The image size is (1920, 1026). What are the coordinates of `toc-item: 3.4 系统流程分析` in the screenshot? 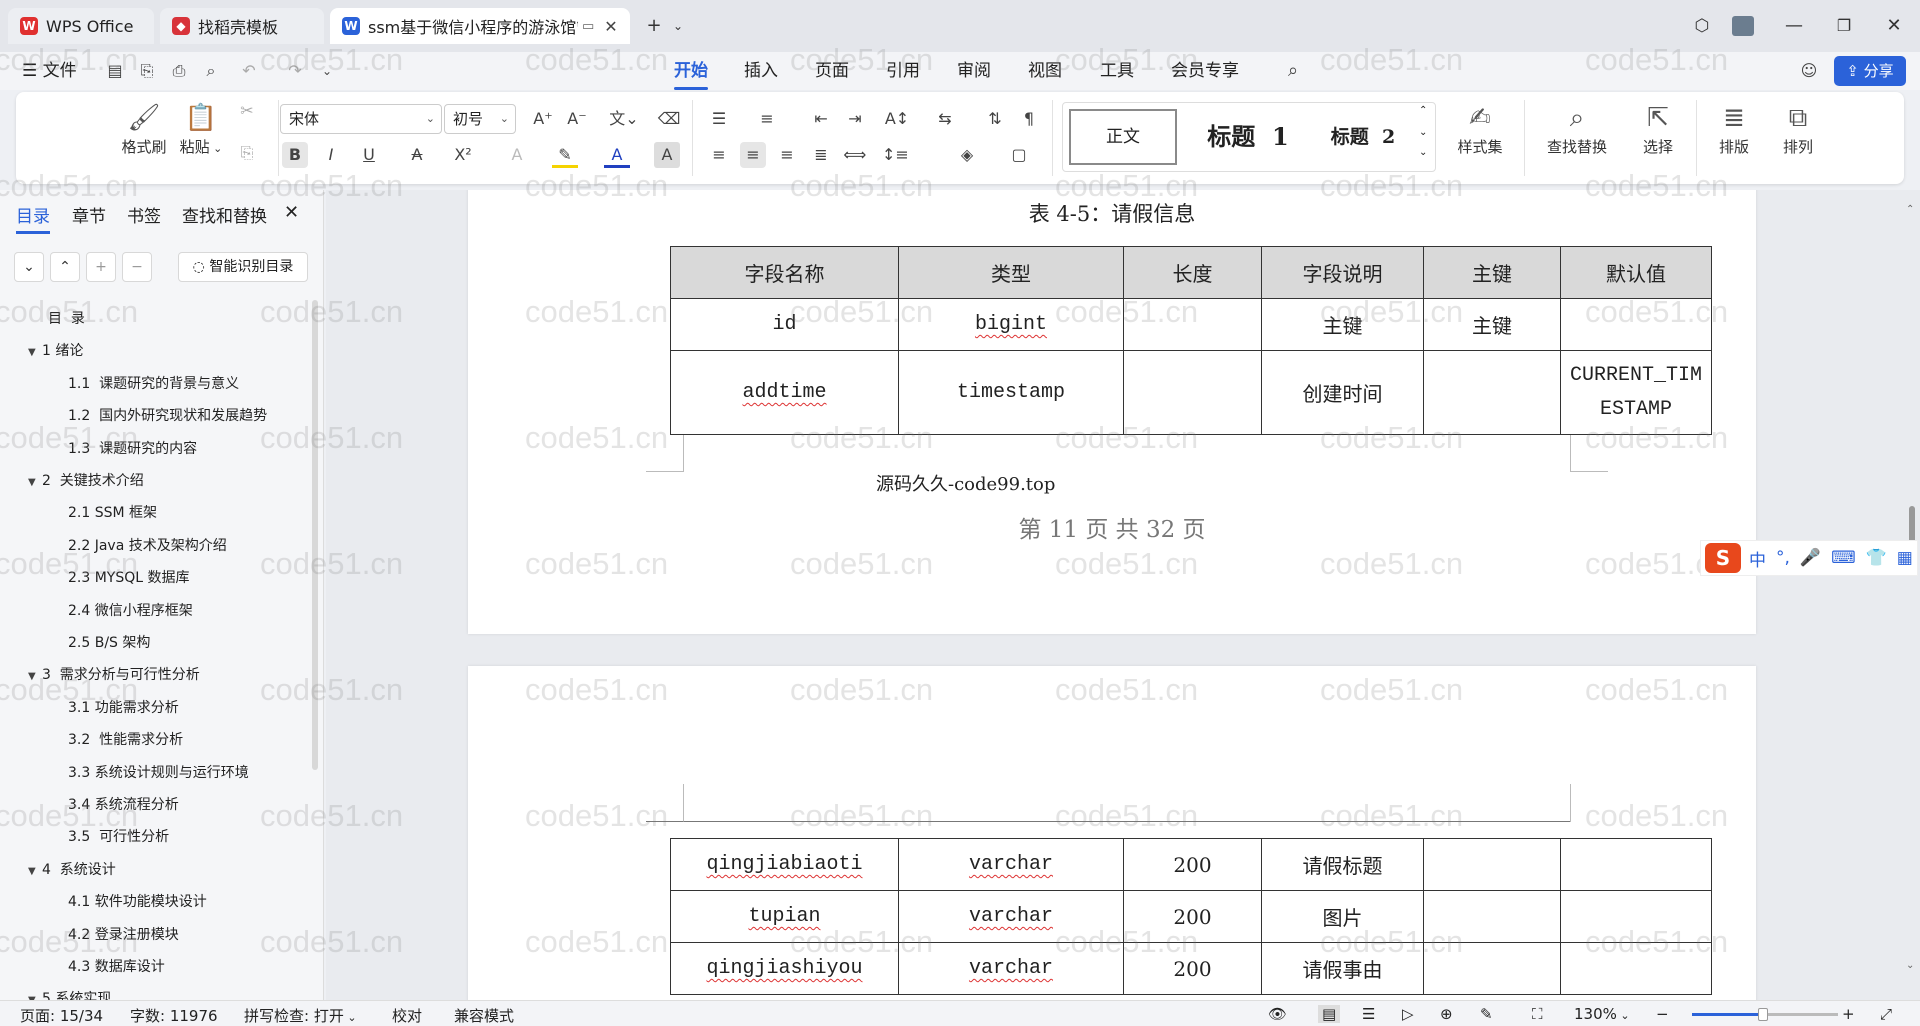 It's located at (123, 804).